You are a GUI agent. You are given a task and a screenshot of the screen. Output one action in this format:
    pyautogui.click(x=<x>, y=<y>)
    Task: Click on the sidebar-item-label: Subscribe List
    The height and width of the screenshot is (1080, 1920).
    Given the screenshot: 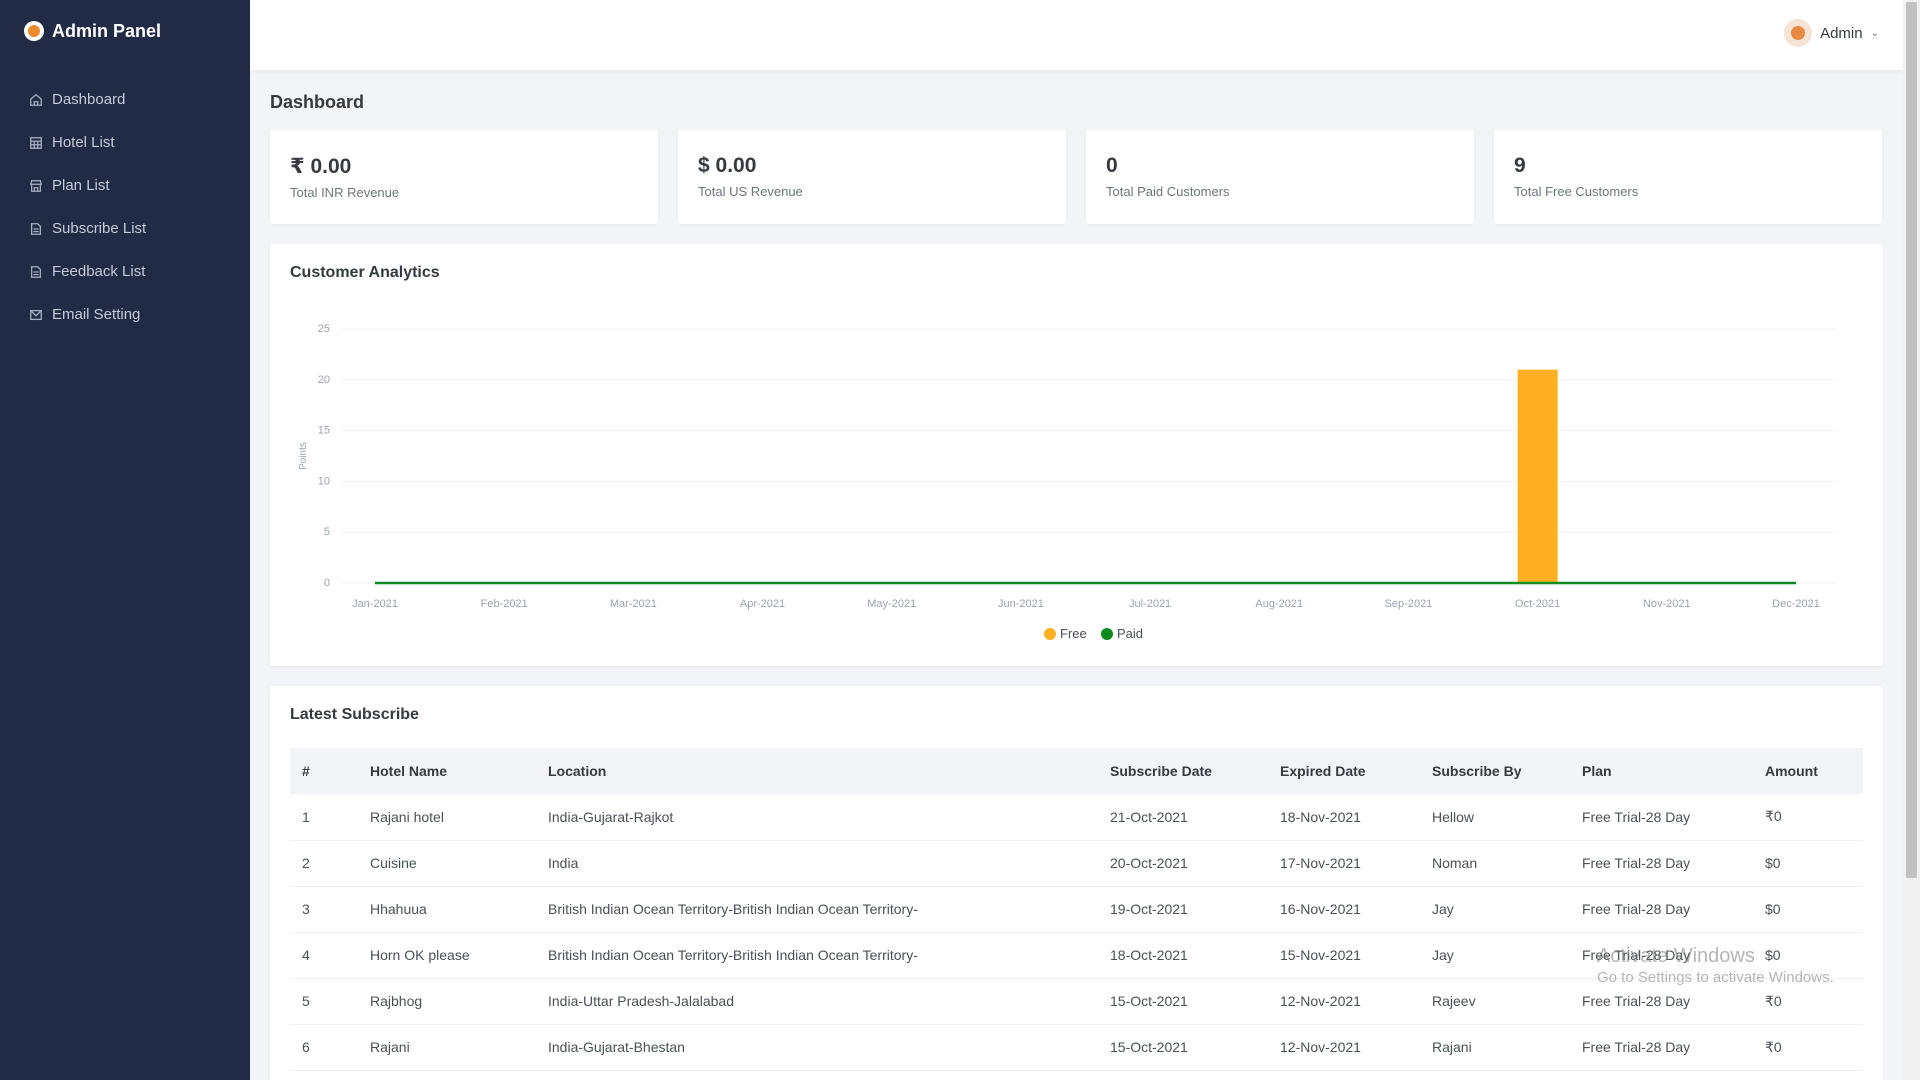 What is the action you would take?
    pyautogui.click(x=99, y=228)
    